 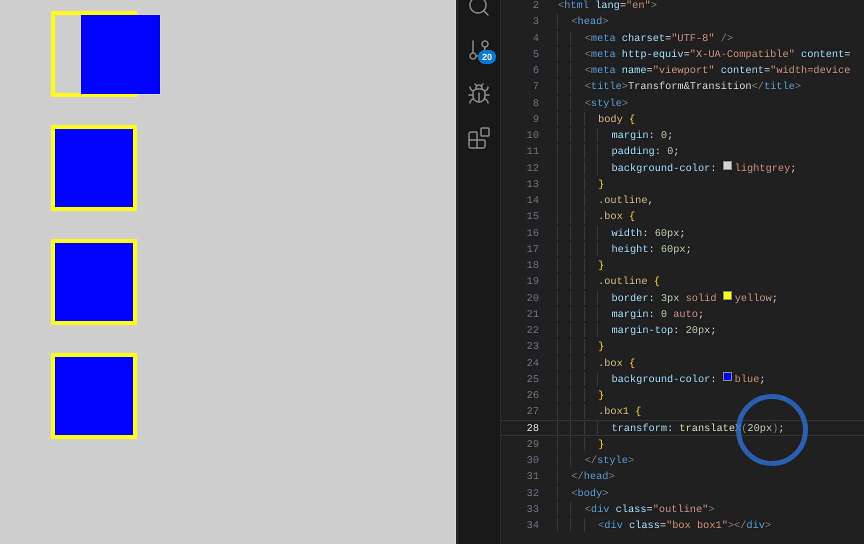 I want to click on branch-icon, so click(x=479, y=50).